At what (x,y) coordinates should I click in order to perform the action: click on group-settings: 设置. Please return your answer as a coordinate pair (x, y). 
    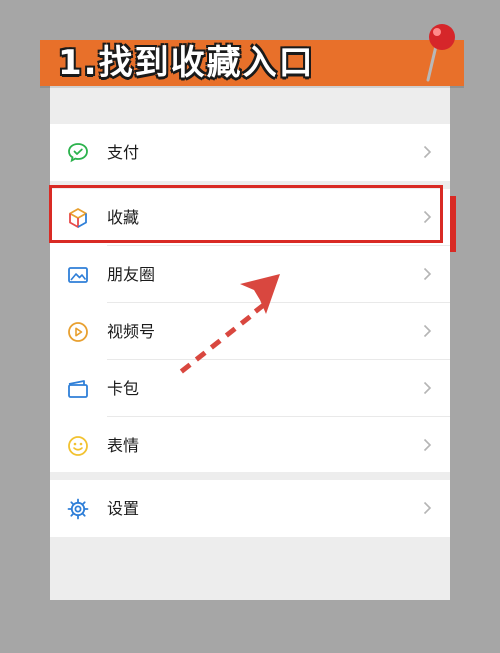
    Looking at the image, I should click on (250, 508).